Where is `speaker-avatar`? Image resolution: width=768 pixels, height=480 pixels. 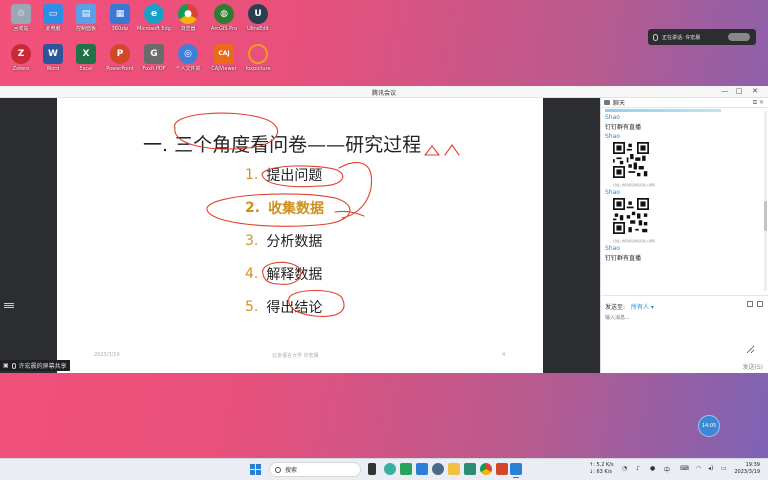 speaker-avatar is located at coordinates (739, 37).